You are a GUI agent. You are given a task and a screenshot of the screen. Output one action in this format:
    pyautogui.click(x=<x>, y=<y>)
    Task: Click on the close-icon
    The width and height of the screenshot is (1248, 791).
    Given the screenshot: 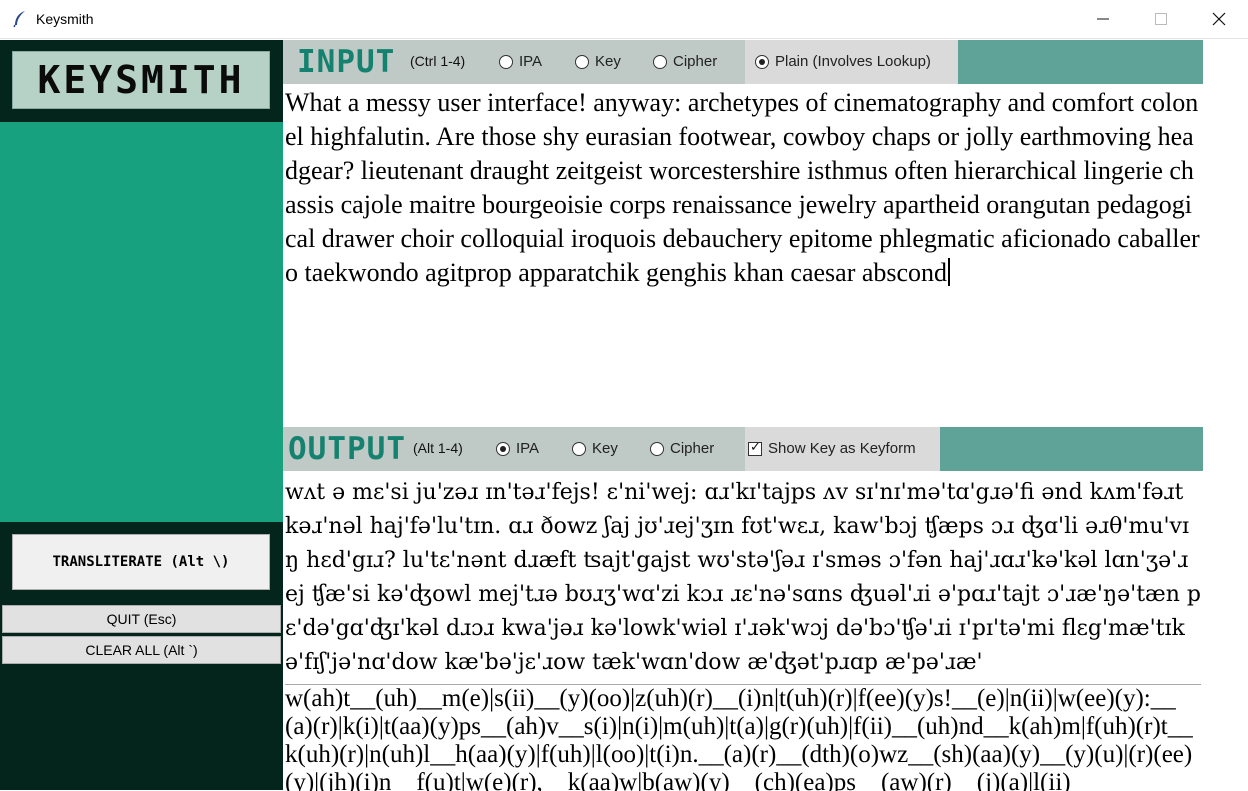 What is the action you would take?
    pyautogui.click(x=1219, y=19)
    